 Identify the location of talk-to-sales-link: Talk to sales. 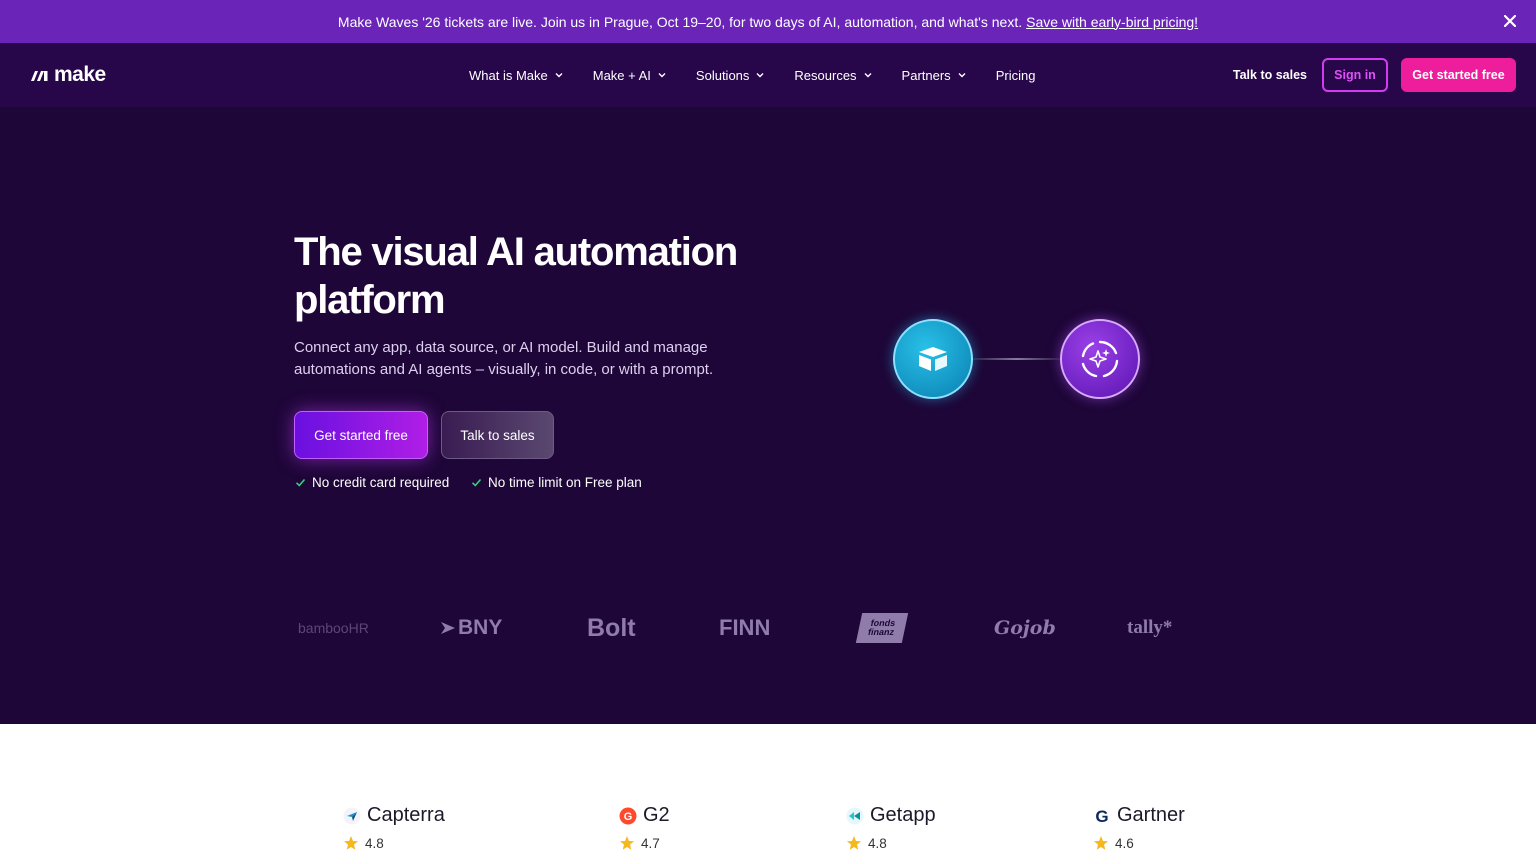
(1270, 75).